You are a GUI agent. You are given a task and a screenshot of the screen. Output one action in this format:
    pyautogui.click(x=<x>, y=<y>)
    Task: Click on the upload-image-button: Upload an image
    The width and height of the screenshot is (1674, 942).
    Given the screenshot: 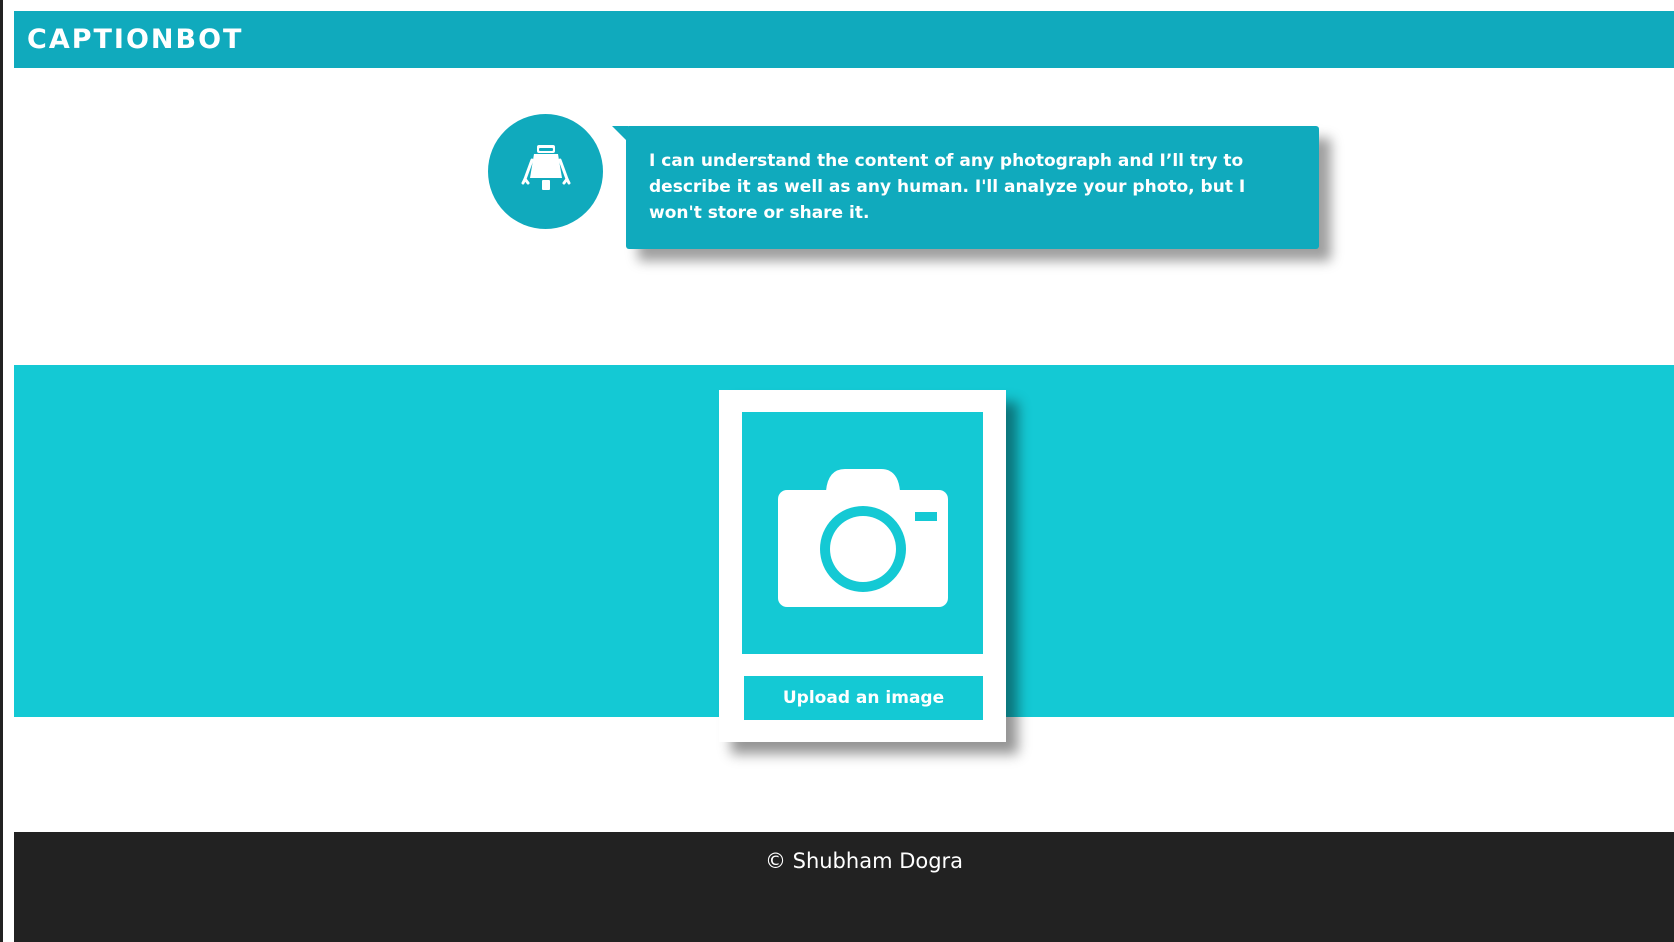 What is the action you would take?
    pyautogui.click(x=863, y=698)
    